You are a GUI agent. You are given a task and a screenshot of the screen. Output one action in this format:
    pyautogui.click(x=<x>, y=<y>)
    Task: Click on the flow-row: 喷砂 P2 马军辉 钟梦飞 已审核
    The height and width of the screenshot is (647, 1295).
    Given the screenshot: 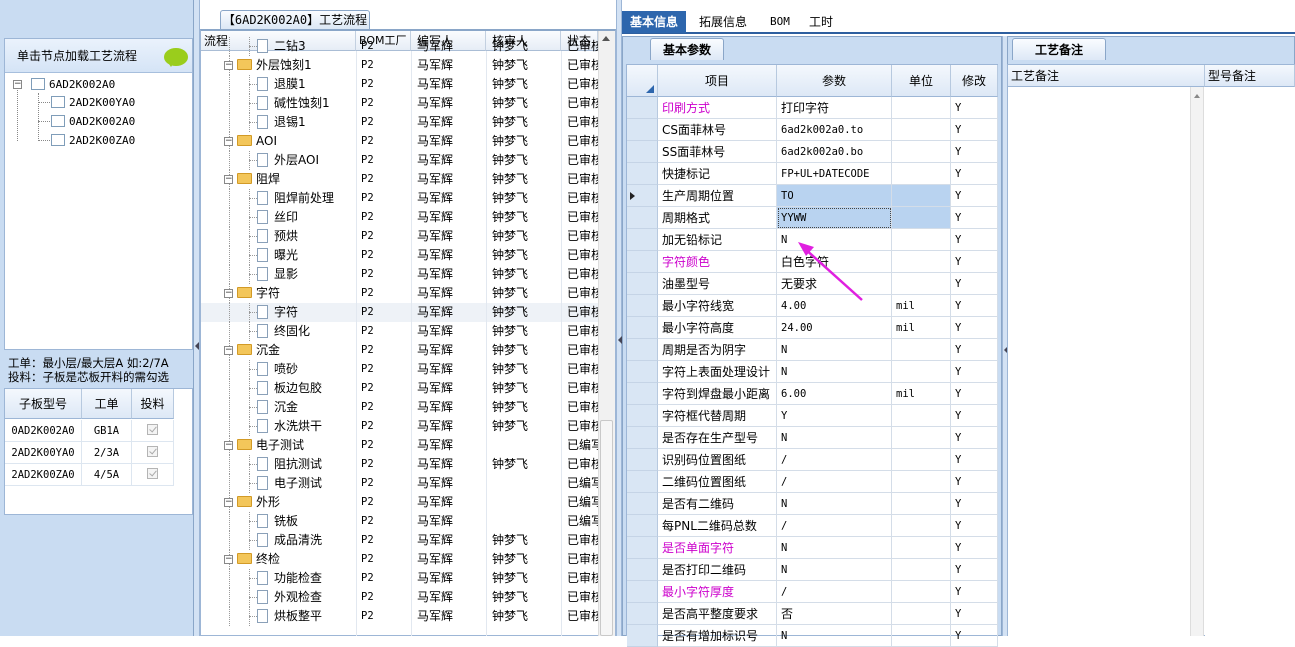 What is the action you would take?
    pyautogui.click(x=399, y=369)
    